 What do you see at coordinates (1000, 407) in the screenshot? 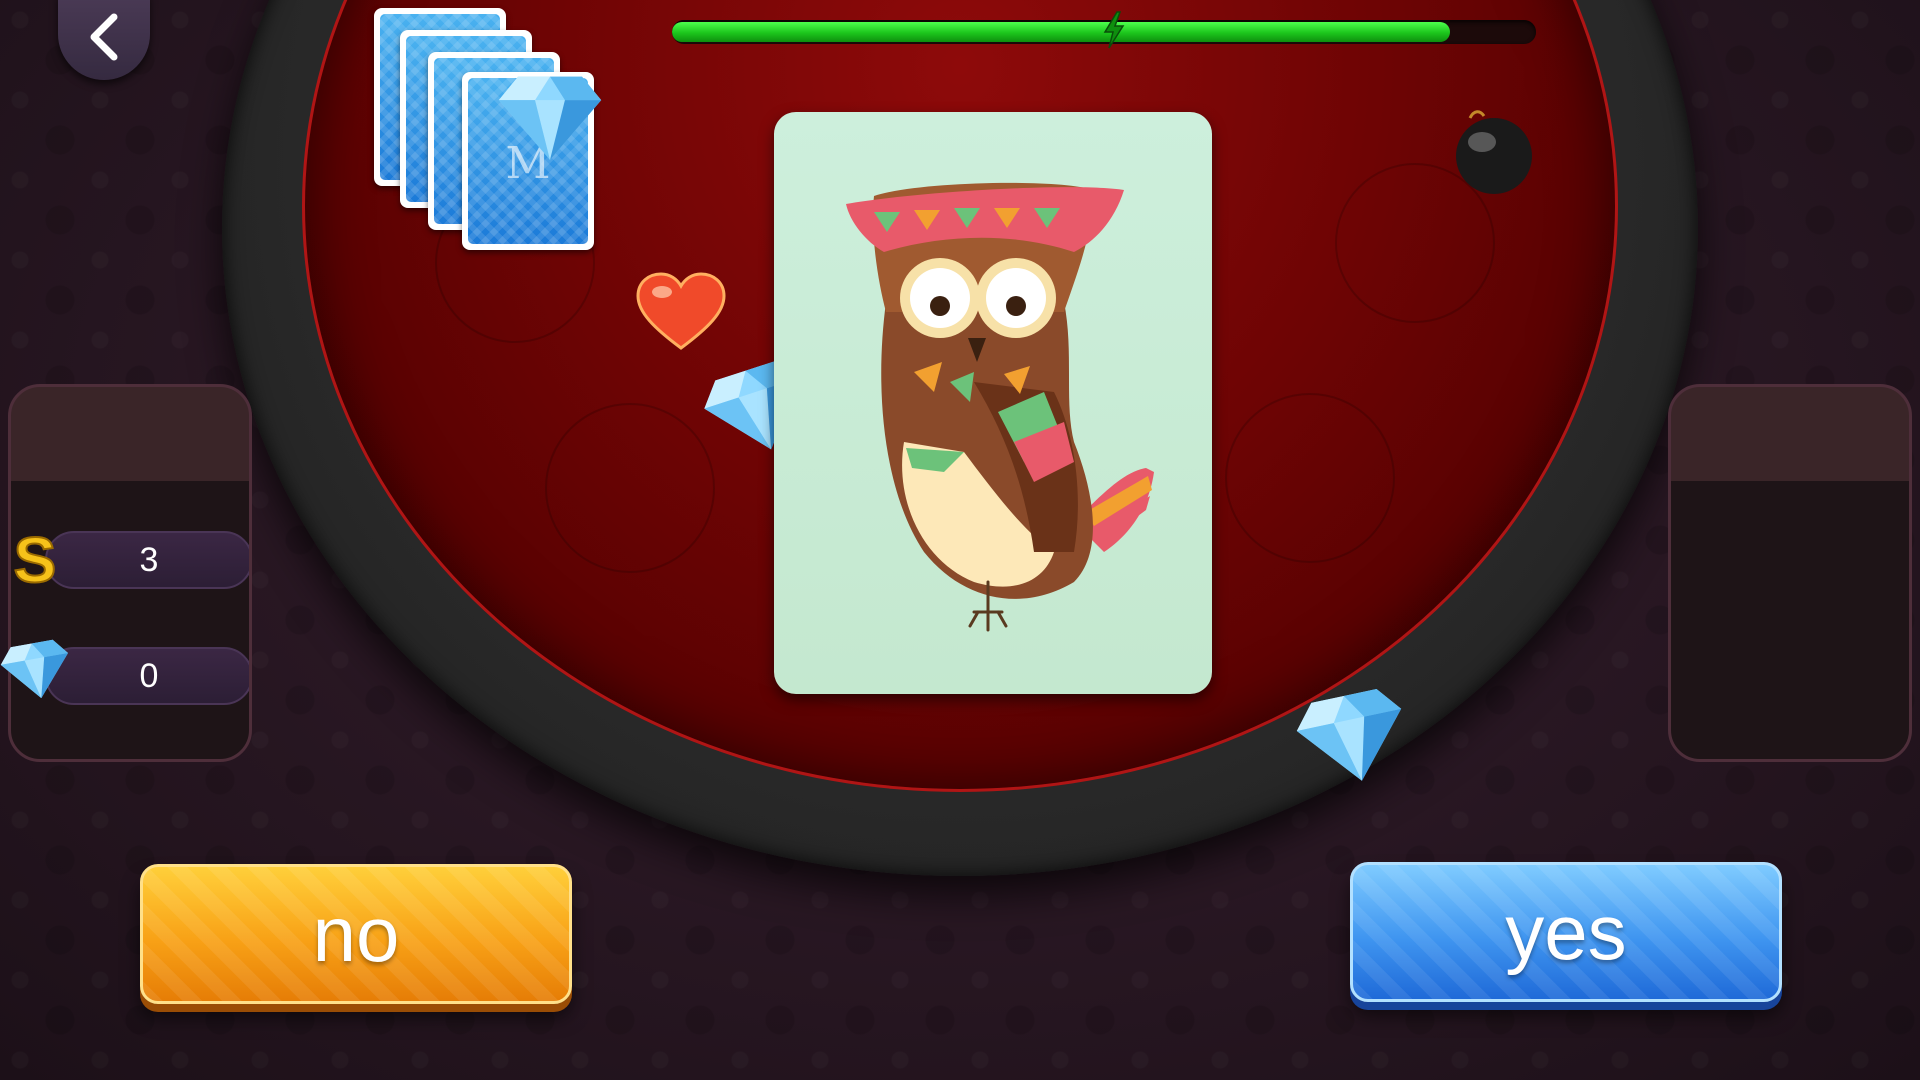
I see `owl-illustration` at bounding box center [1000, 407].